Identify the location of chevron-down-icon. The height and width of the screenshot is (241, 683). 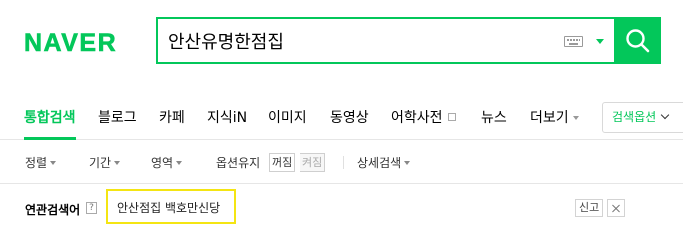
(665, 115).